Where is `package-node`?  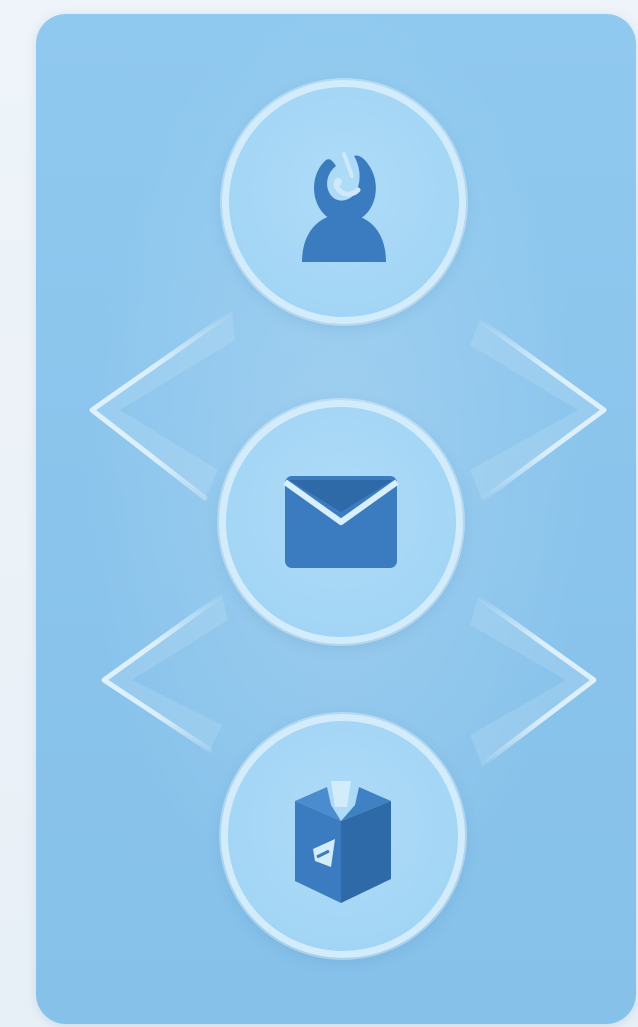 package-node is located at coordinates (343, 836).